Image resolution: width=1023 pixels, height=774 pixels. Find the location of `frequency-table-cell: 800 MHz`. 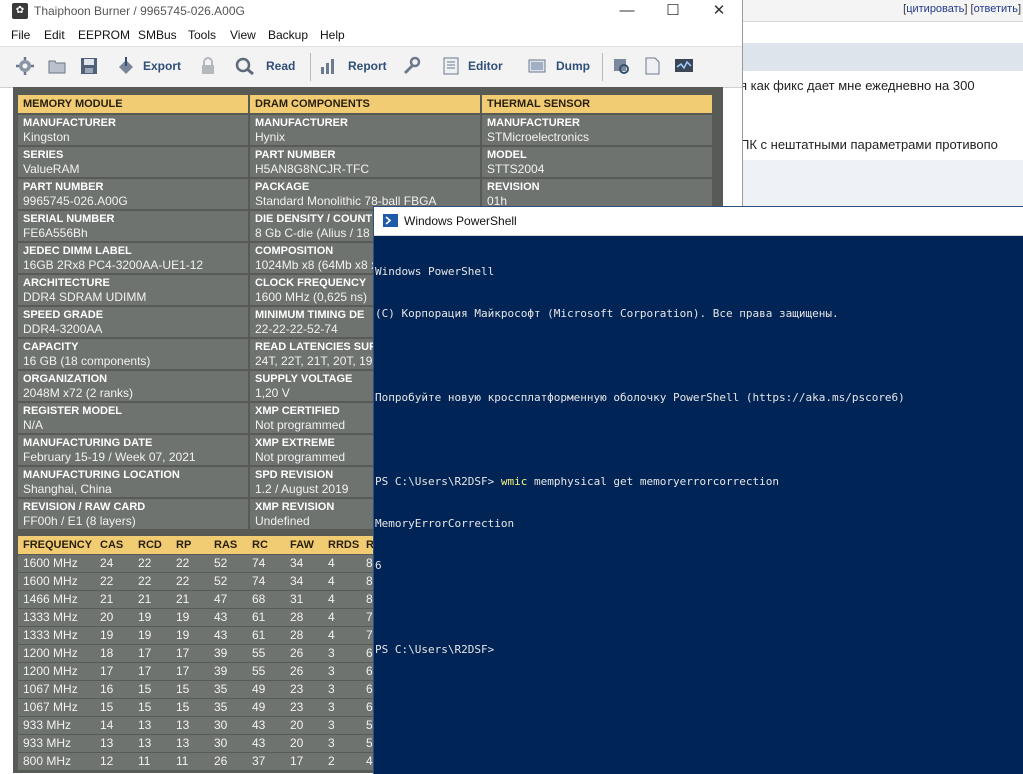

frequency-table-cell: 800 MHz is located at coordinates (47, 761).